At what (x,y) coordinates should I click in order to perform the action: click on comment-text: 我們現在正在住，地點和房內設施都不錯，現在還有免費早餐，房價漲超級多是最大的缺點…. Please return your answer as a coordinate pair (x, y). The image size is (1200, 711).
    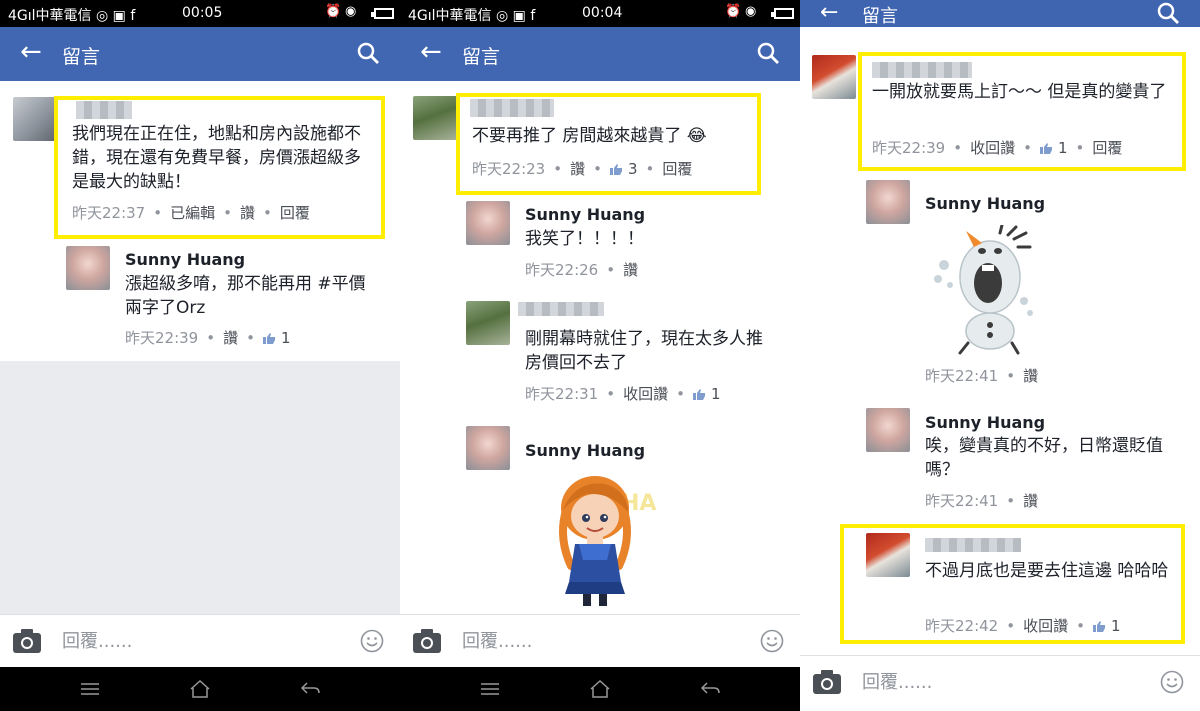
    Looking at the image, I should click on (216, 158).